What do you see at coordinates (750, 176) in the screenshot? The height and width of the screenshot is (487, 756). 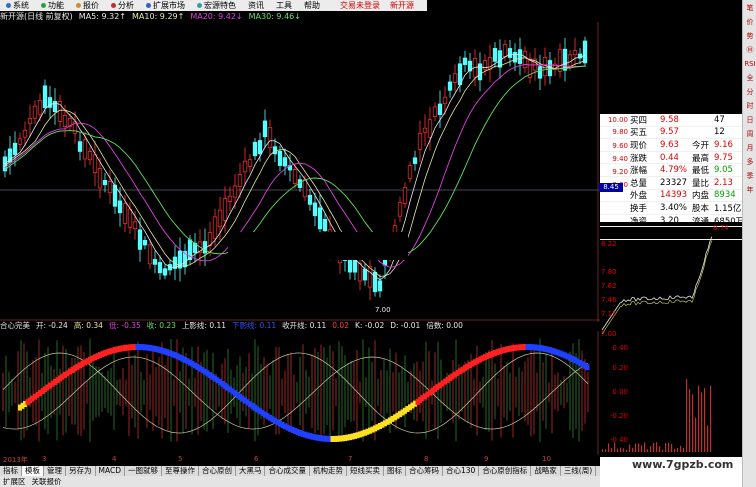 I see `toolbar-button: 季` at bounding box center [750, 176].